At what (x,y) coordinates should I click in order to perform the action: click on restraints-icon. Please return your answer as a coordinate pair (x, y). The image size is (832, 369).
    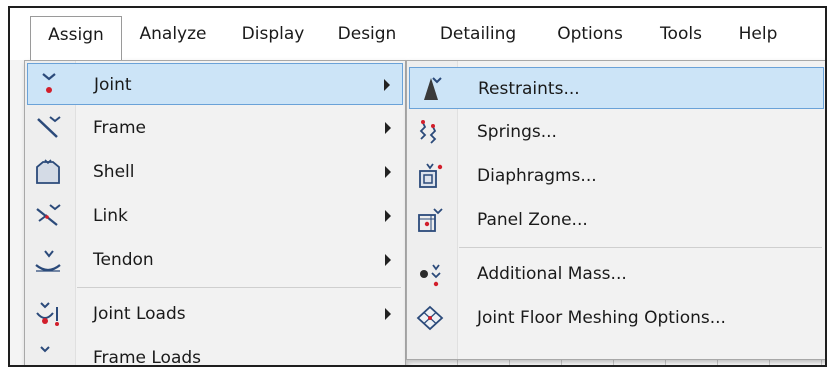
    Looking at the image, I should click on (433, 88).